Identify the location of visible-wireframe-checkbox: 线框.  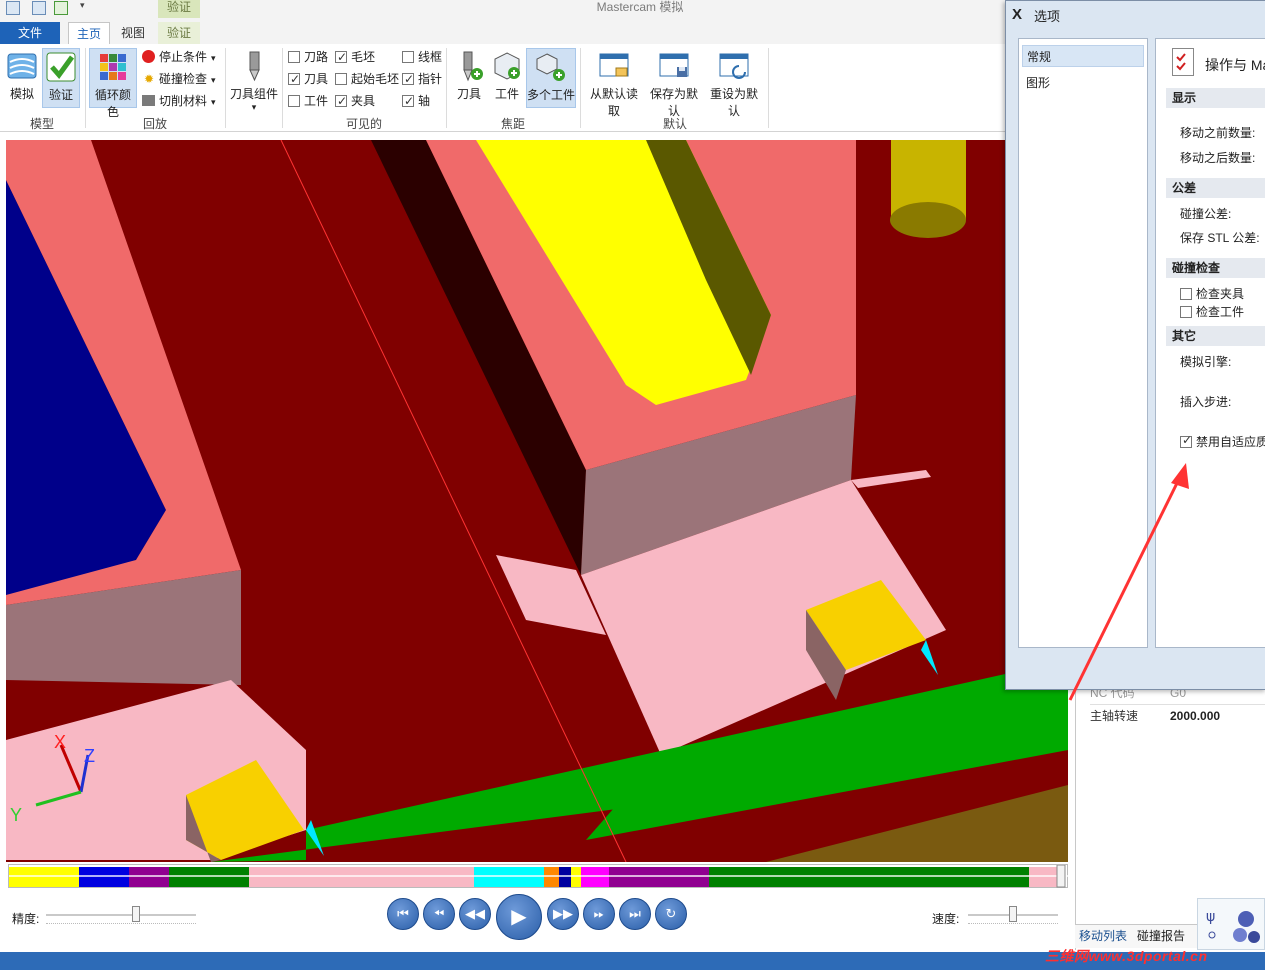
(422, 57).